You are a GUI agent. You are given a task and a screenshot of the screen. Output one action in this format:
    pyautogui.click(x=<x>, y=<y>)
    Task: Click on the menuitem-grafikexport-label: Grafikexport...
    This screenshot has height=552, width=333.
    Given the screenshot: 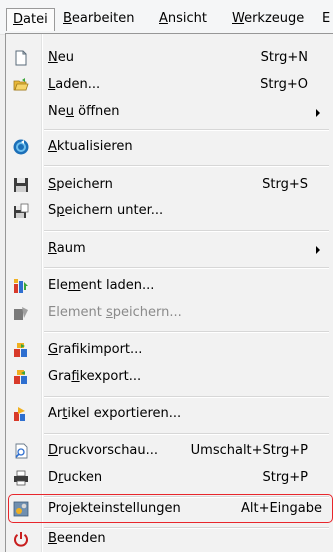 What is the action you would take?
    pyautogui.click(x=95, y=376)
    